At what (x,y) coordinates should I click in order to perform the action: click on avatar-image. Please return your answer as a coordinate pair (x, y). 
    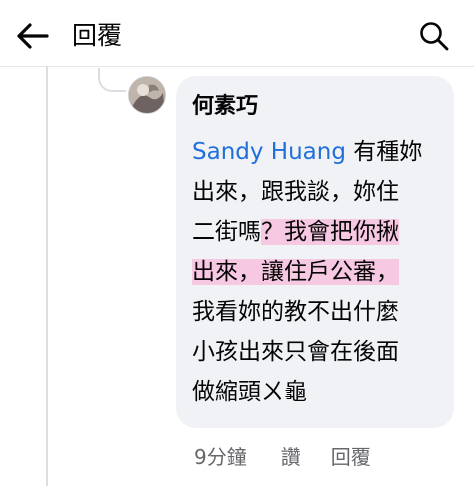
    Looking at the image, I should click on (147, 95).